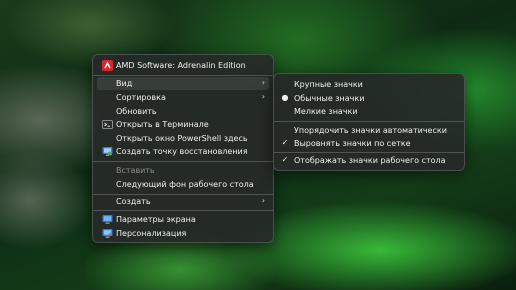 Image resolution: width=516 pixels, height=290 pixels. I want to click on submenu-item-large-icons-label: Крупные значки, so click(328, 84).